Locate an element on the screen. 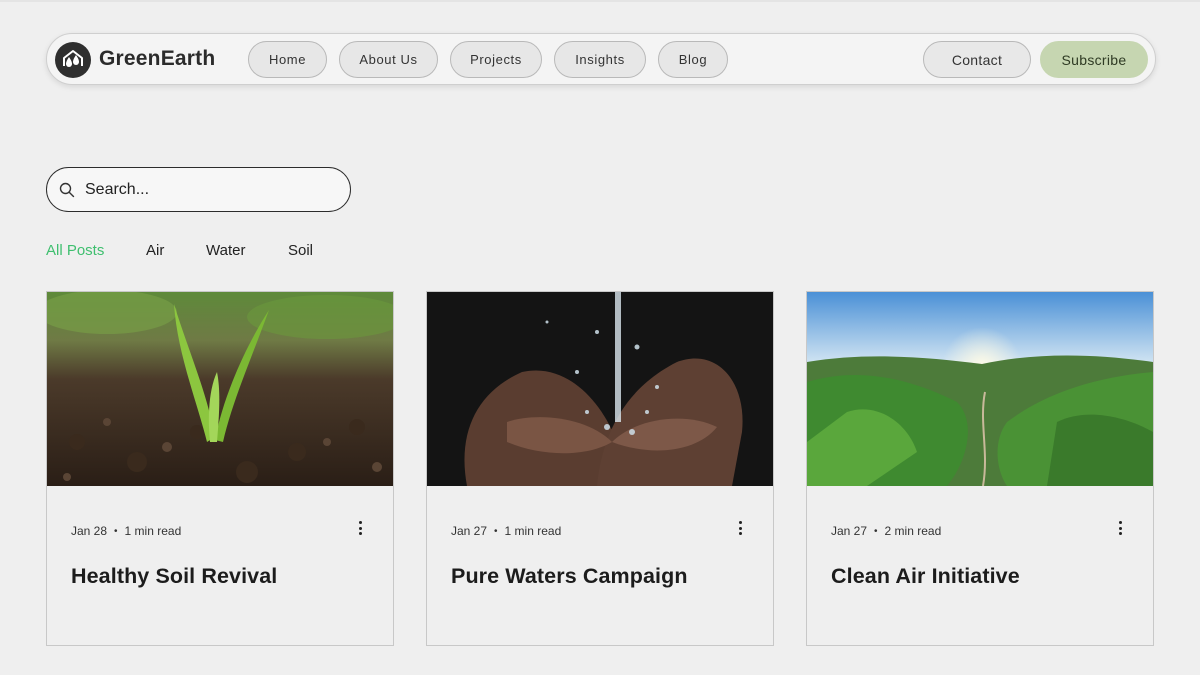  nav-blog-button: Blog is located at coordinates (693, 59).